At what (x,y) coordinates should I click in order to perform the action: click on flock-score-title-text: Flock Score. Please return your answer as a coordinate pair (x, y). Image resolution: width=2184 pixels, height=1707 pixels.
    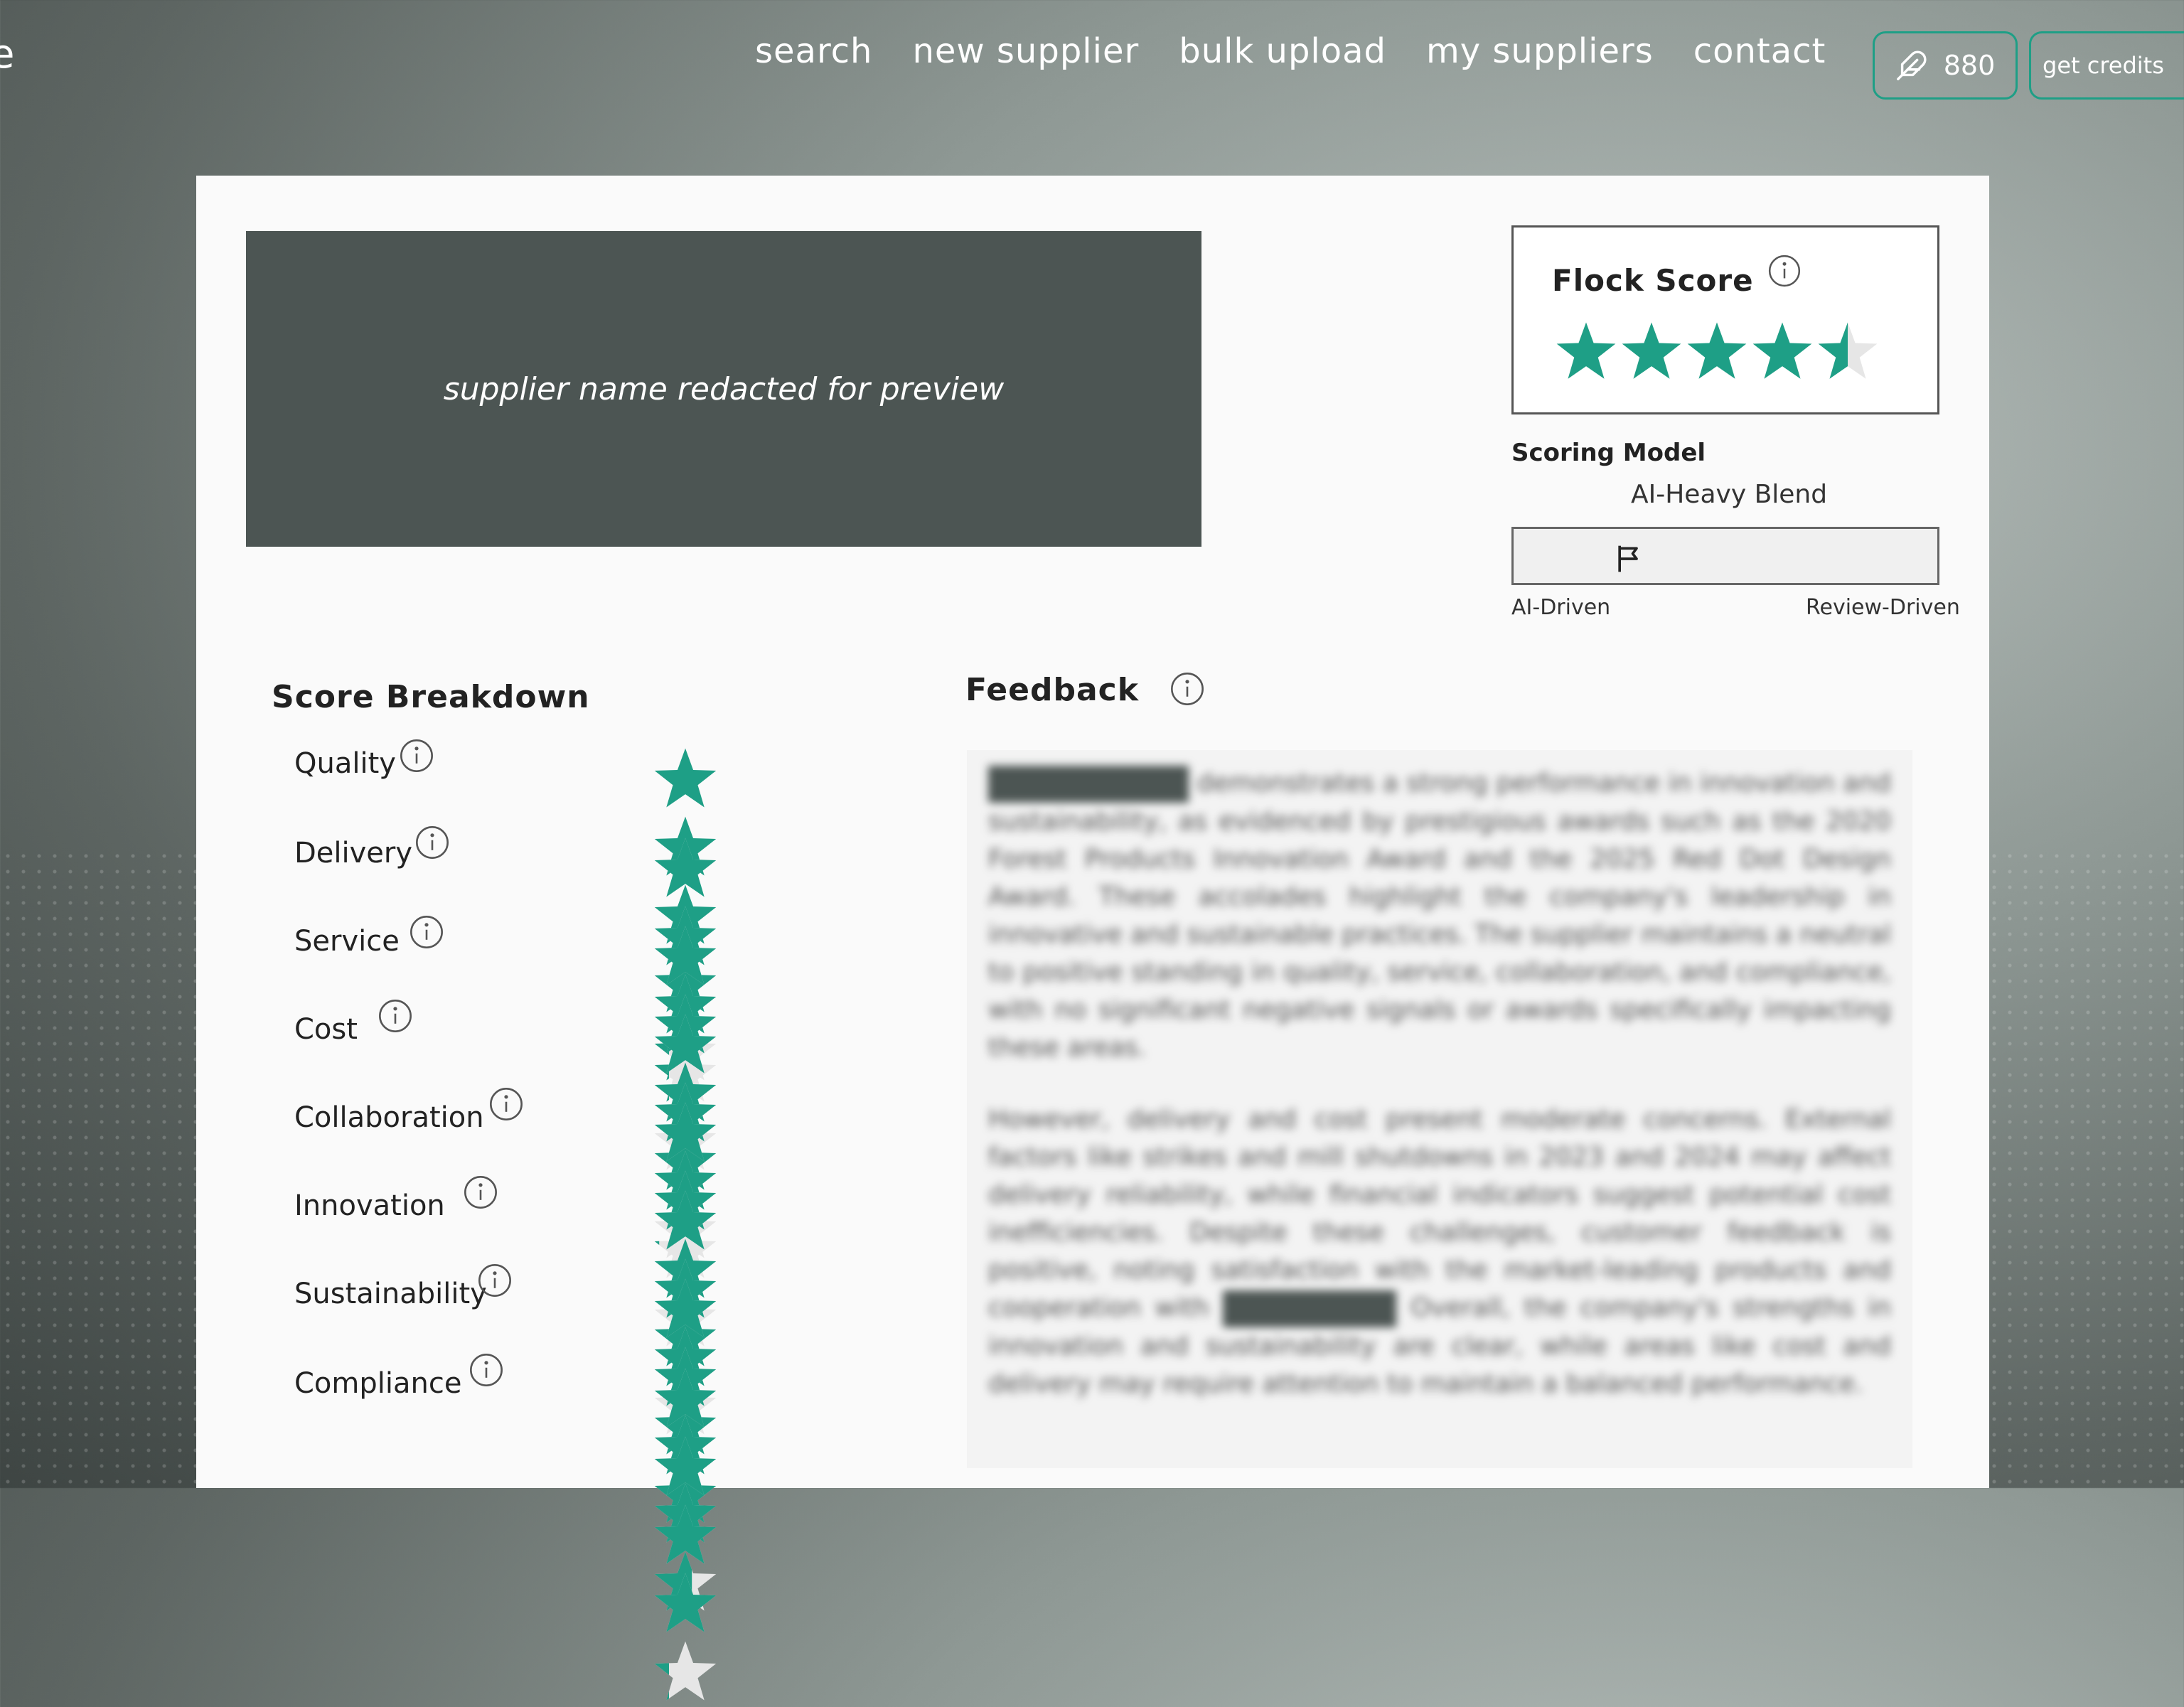
    Looking at the image, I should click on (1653, 280).